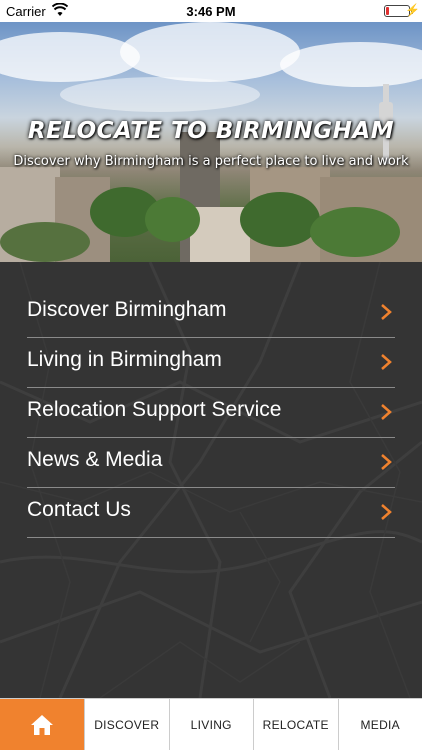  I want to click on clock: 3:46 PM, so click(211, 11).